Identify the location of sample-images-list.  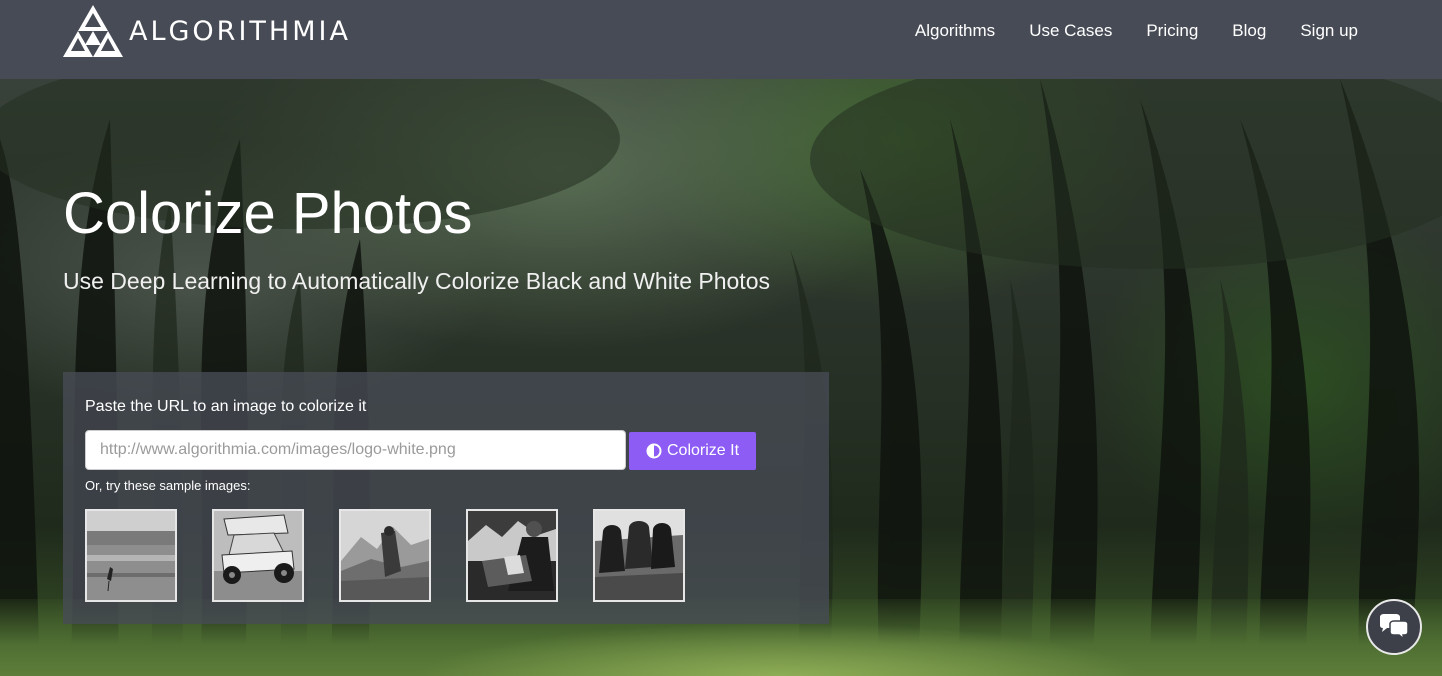
(385, 555).